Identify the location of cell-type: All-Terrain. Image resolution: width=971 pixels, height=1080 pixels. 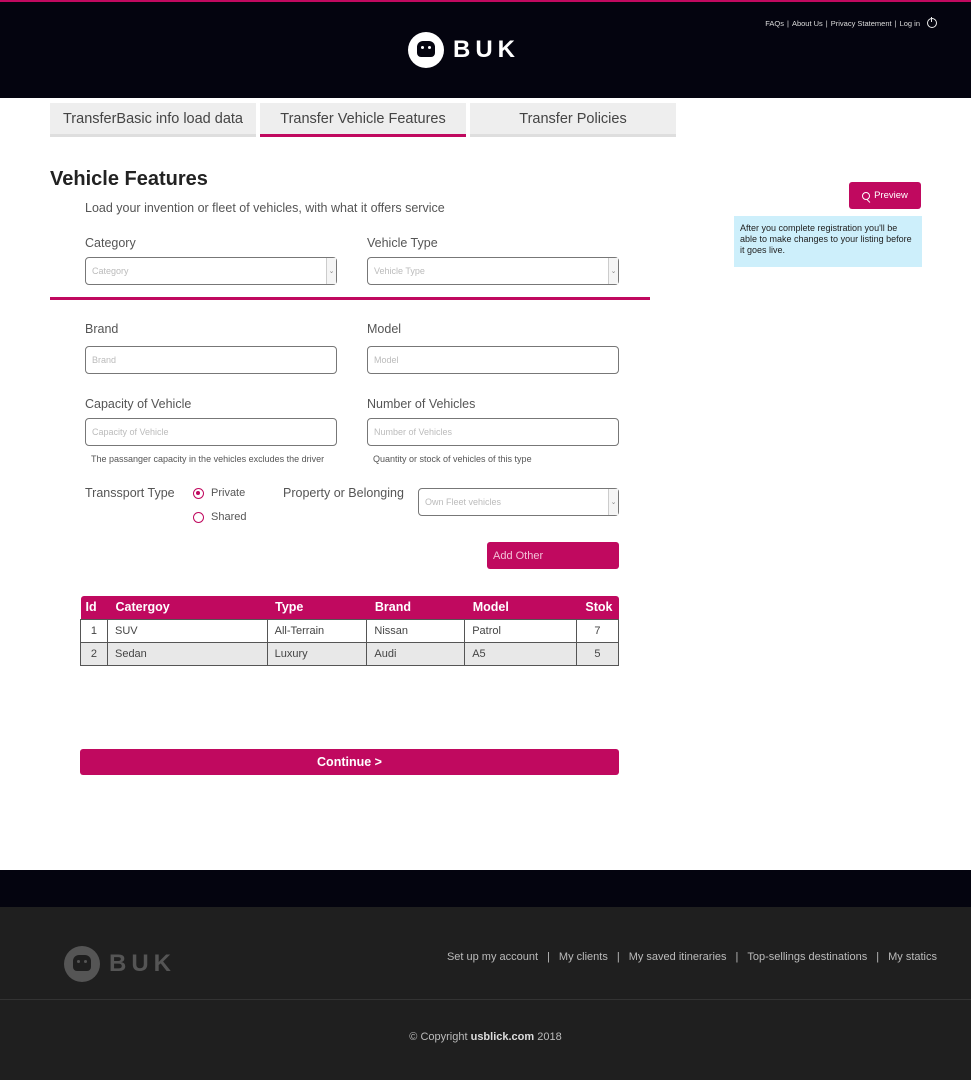
(317, 630).